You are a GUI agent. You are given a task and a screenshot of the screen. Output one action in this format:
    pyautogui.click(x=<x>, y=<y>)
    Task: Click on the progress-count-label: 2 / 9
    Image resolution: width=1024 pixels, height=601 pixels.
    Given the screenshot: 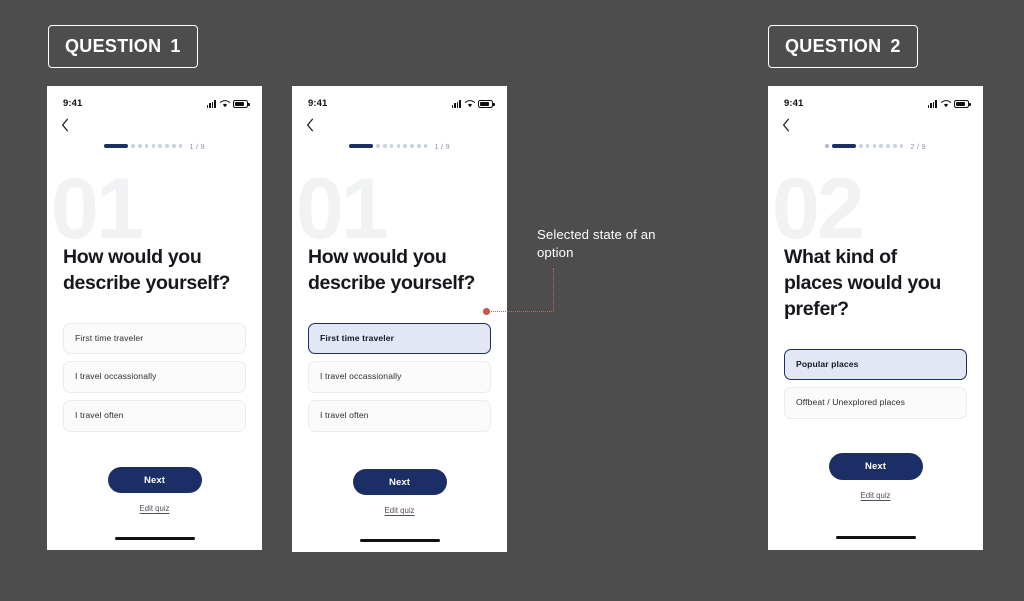 What is the action you would take?
    pyautogui.click(x=918, y=146)
    